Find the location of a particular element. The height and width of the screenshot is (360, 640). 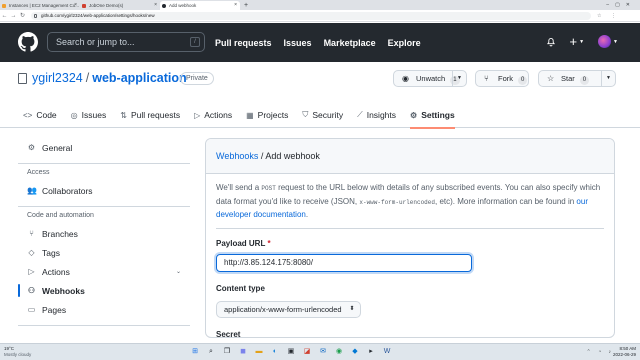

windows-start-icon: ⊞ is located at coordinates (195, 352).